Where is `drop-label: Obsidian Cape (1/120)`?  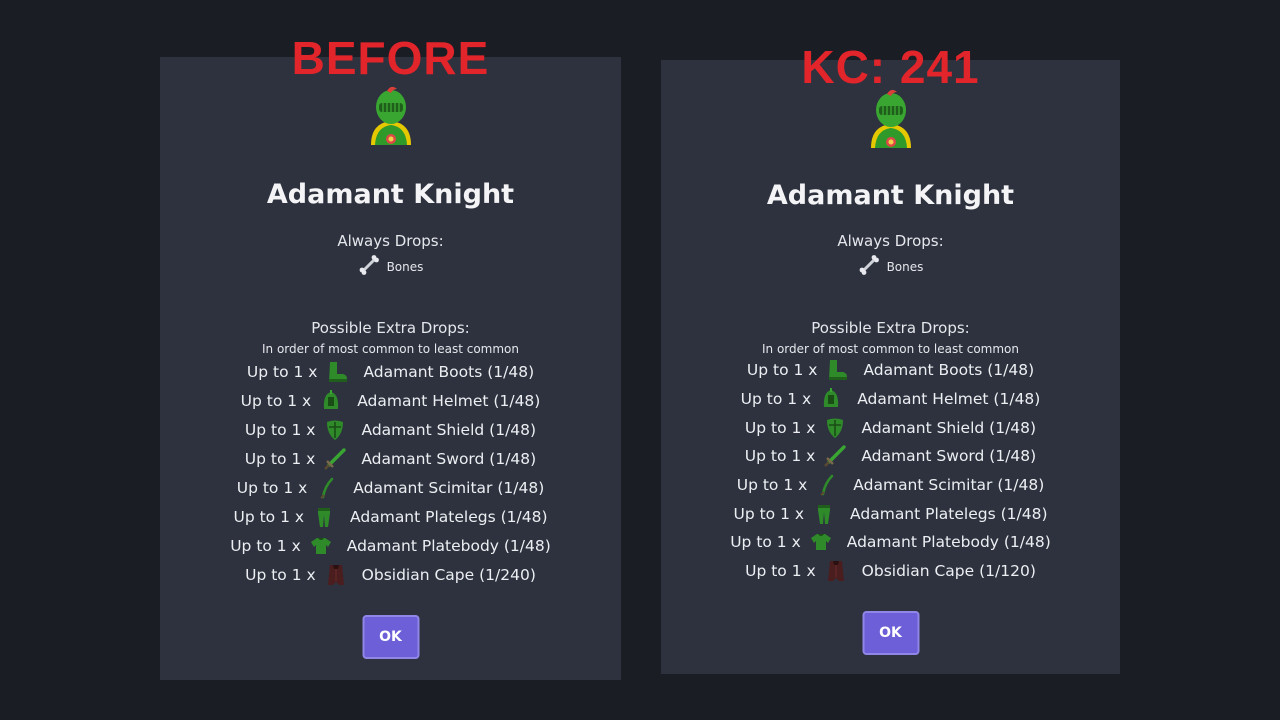 drop-label: Obsidian Cape (1/120) is located at coordinates (948, 571).